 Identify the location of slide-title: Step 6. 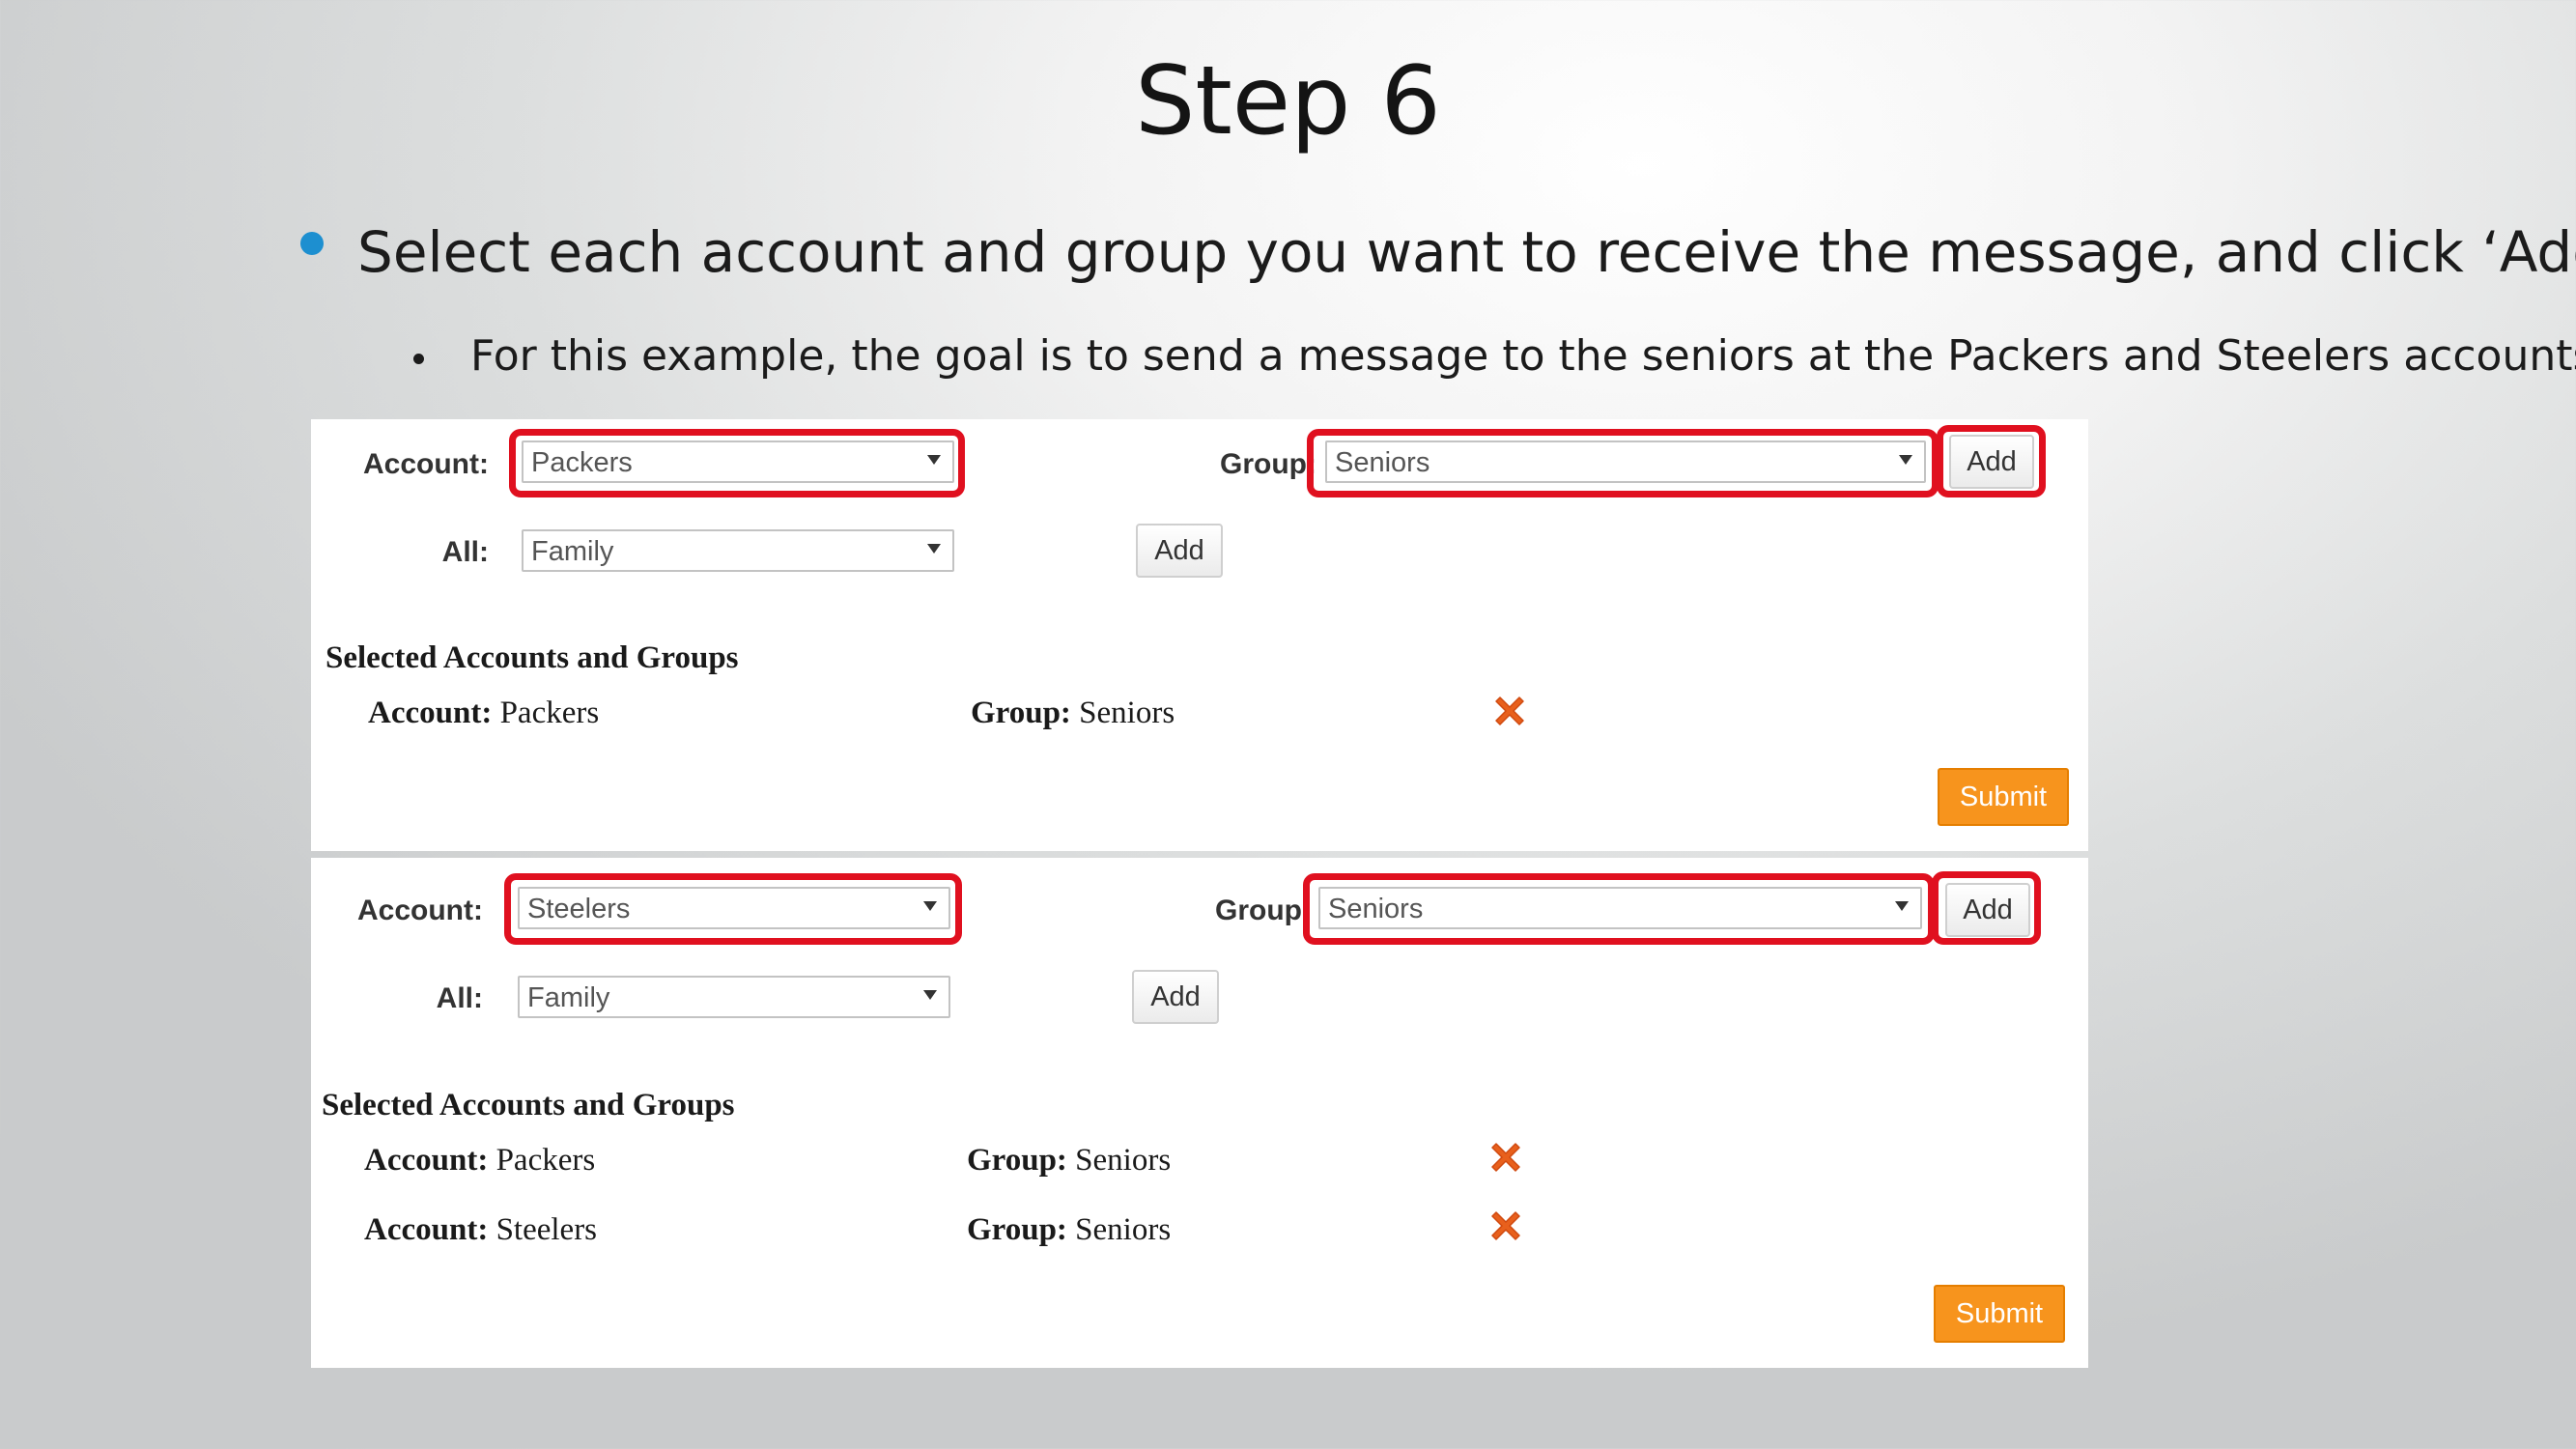
(1288, 101).